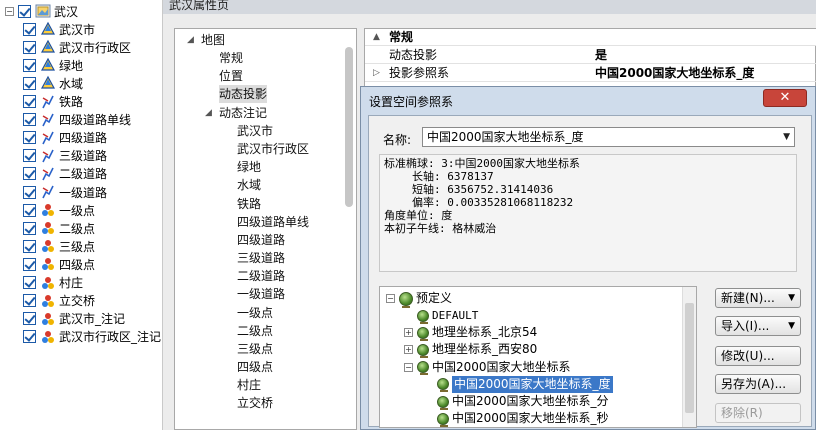 This screenshot has height=430, width=816. What do you see at coordinates (758, 326) in the screenshot?
I see `import-button: 导入(I)... ▼` at bounding box center [758, 326].